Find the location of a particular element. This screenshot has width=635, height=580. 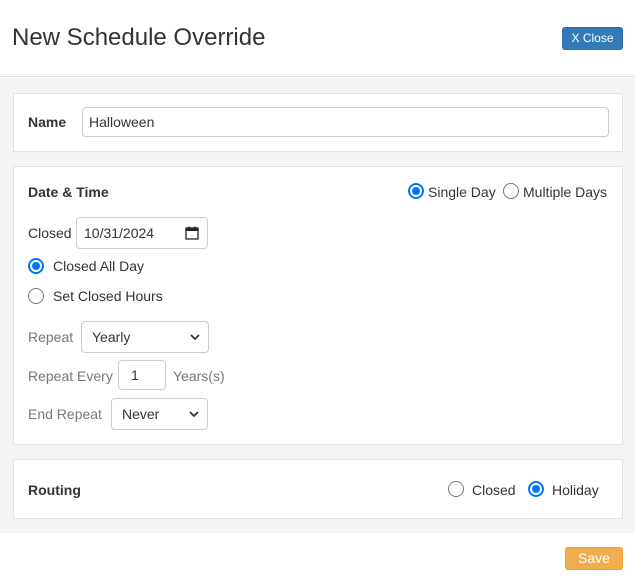

modal-header: New Schedule Override X Close is located at coordinates (317, 38).